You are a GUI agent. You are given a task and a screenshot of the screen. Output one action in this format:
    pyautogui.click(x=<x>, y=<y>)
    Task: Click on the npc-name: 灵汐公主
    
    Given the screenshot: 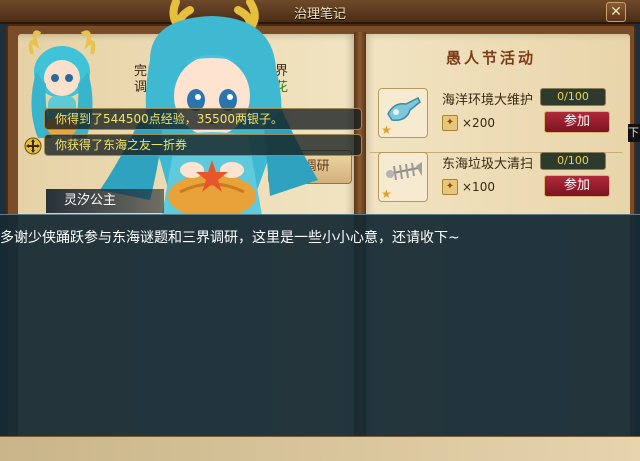 What is the action you would take?
    pyautogui.click(x=105, y=201)
    